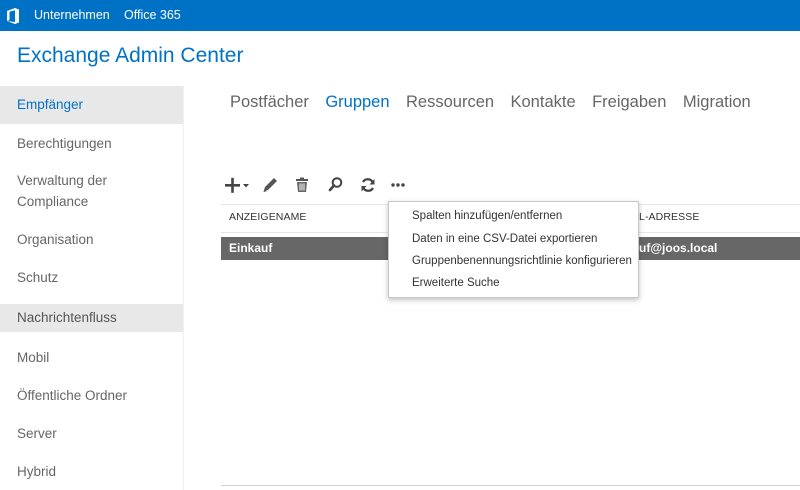 Image resolution: width=800 pixels, height=490 pixels. What do you see at coordinates (269, 102) in the screenshot?
I see `tab-postfaecher: Postfächer` at bounding box center [269, 102].